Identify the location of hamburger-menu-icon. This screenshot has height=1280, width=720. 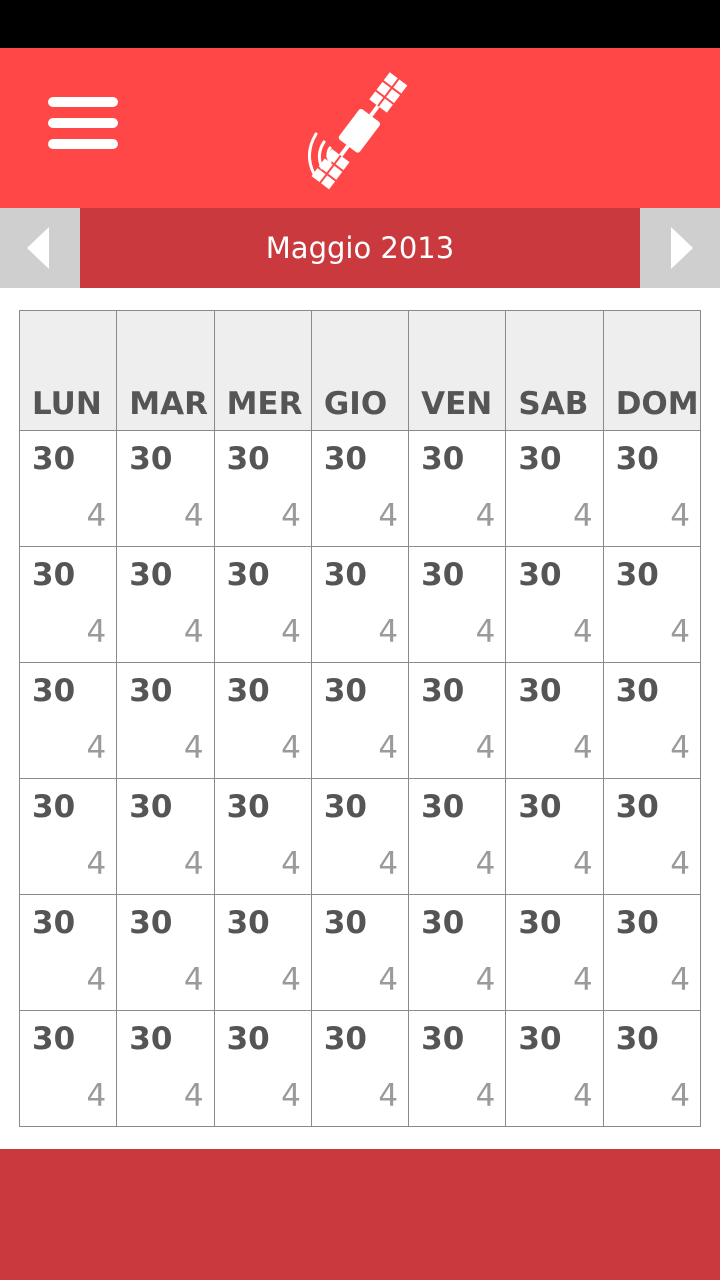
(83, 128).